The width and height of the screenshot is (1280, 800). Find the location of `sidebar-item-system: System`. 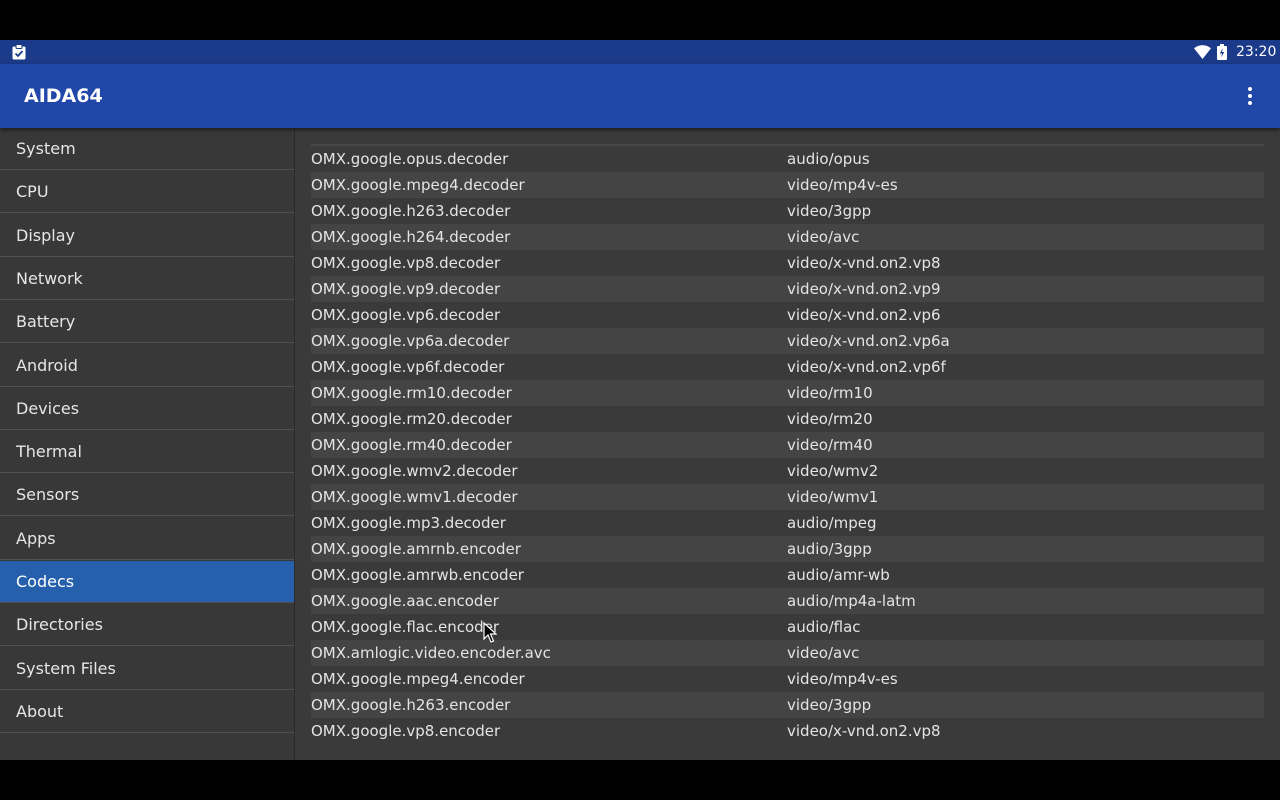

sidebar-item-system: System is located at coordinates (147, 149).